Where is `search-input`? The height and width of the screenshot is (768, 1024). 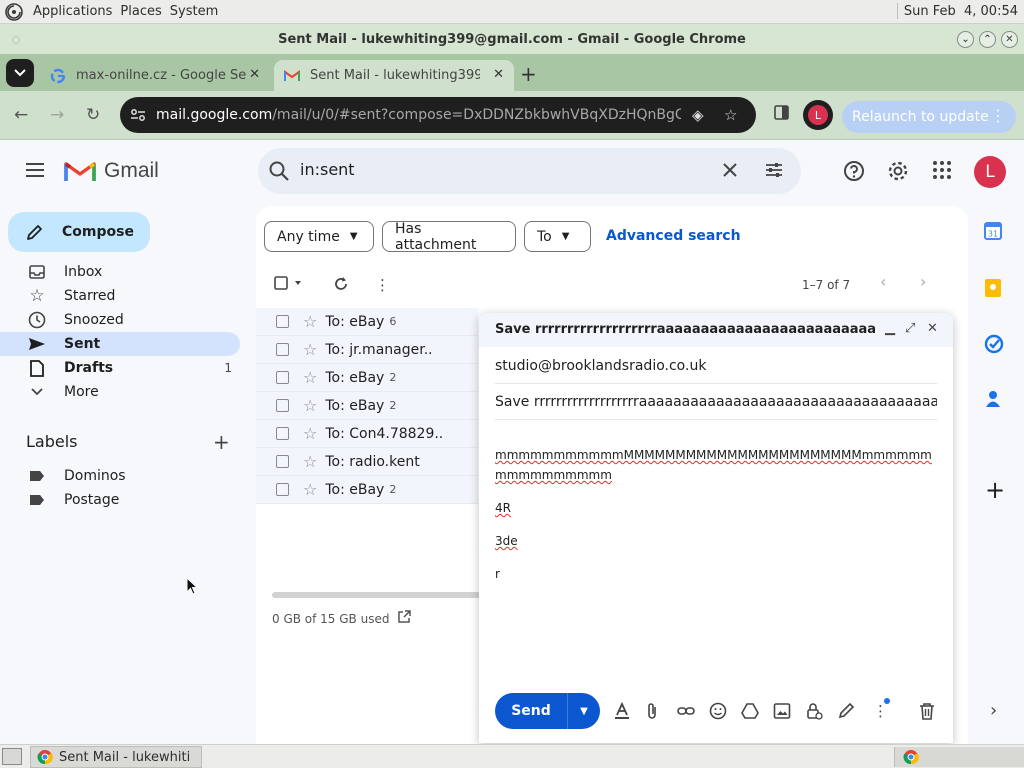 search-input is located at coordinates (500, 169).